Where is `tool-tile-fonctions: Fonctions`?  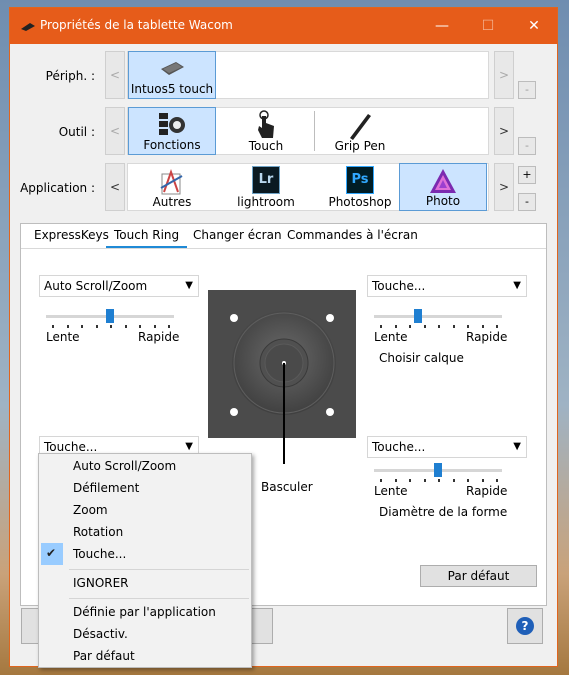
tool-tile-fonctions: Fonctions is located at coordinates (172, 131).